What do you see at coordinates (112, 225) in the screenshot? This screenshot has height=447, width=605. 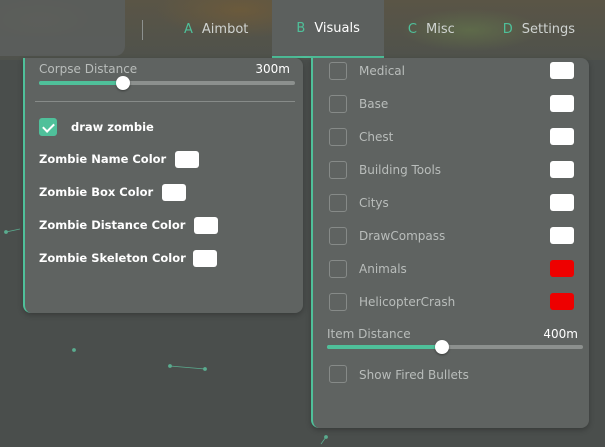 I see `zombie-distance-color-label: Zombie Distance Color` at bounding box center [112, 225].